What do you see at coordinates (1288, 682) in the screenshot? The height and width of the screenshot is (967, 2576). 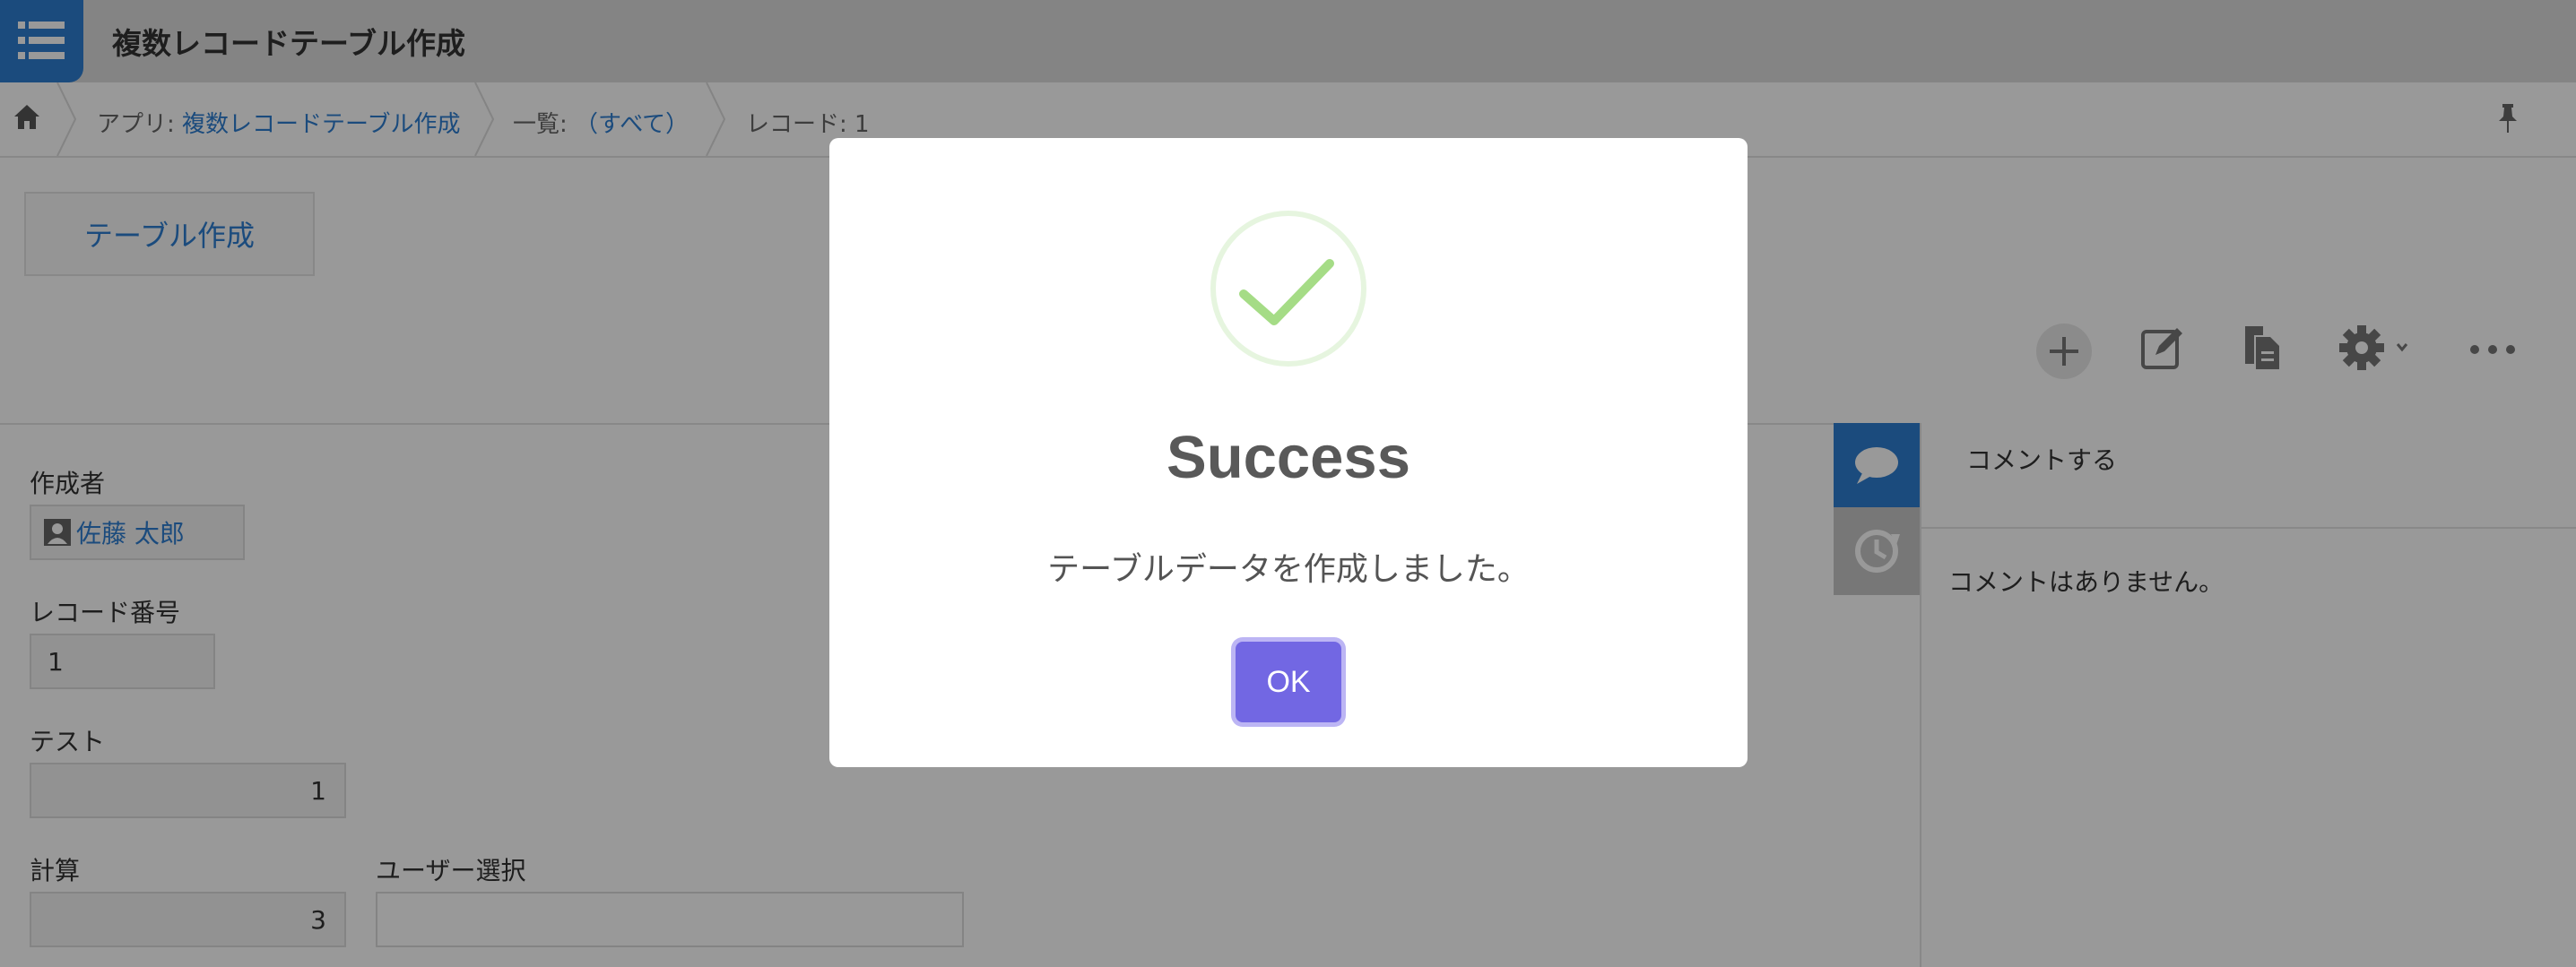 I see `ok-button: OK` at bounding box center [1288, 682].